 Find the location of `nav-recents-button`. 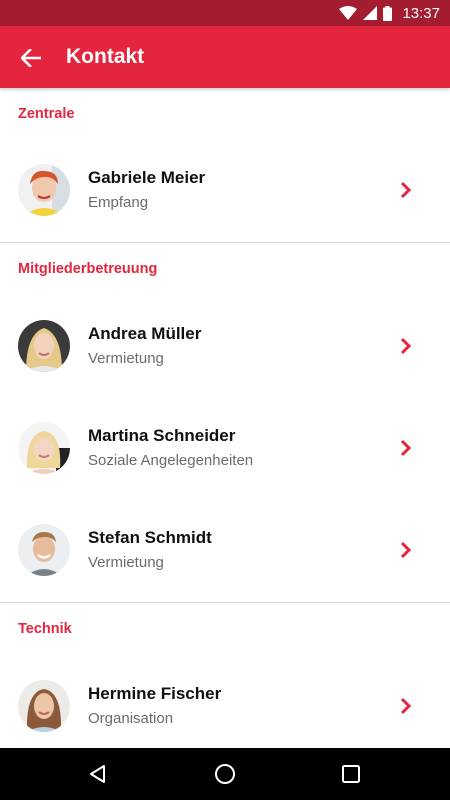

nav-recents-button is located at coordinates (351, 774).